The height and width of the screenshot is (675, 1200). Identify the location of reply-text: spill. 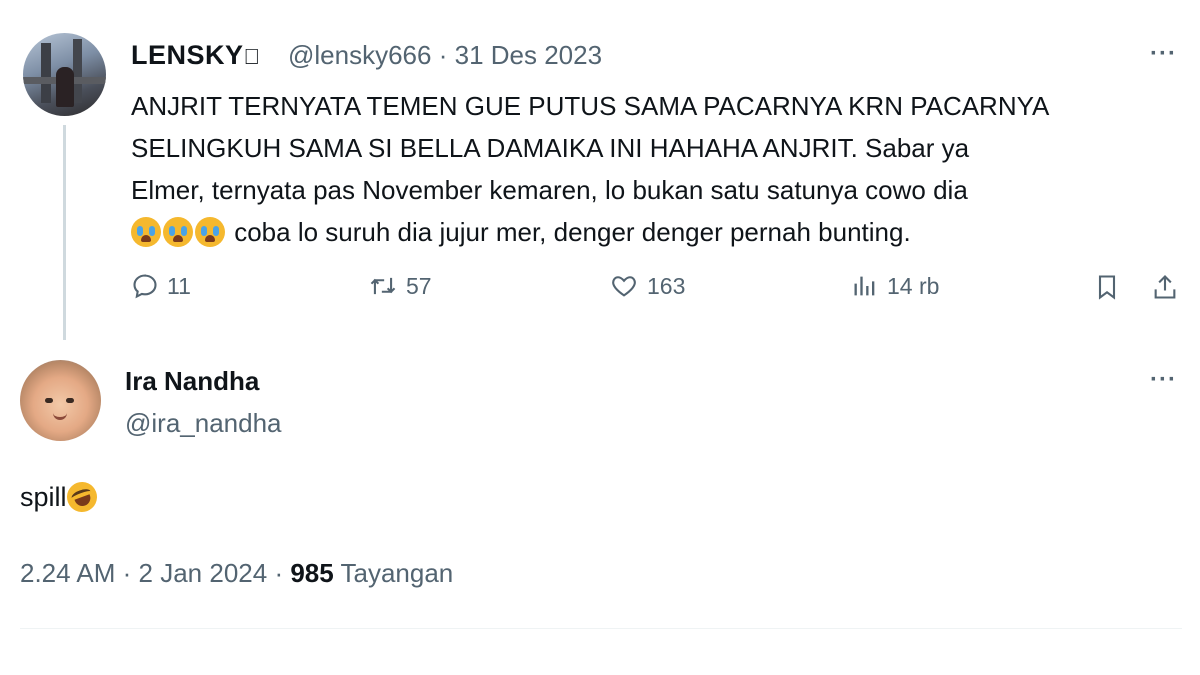
(60, 497).